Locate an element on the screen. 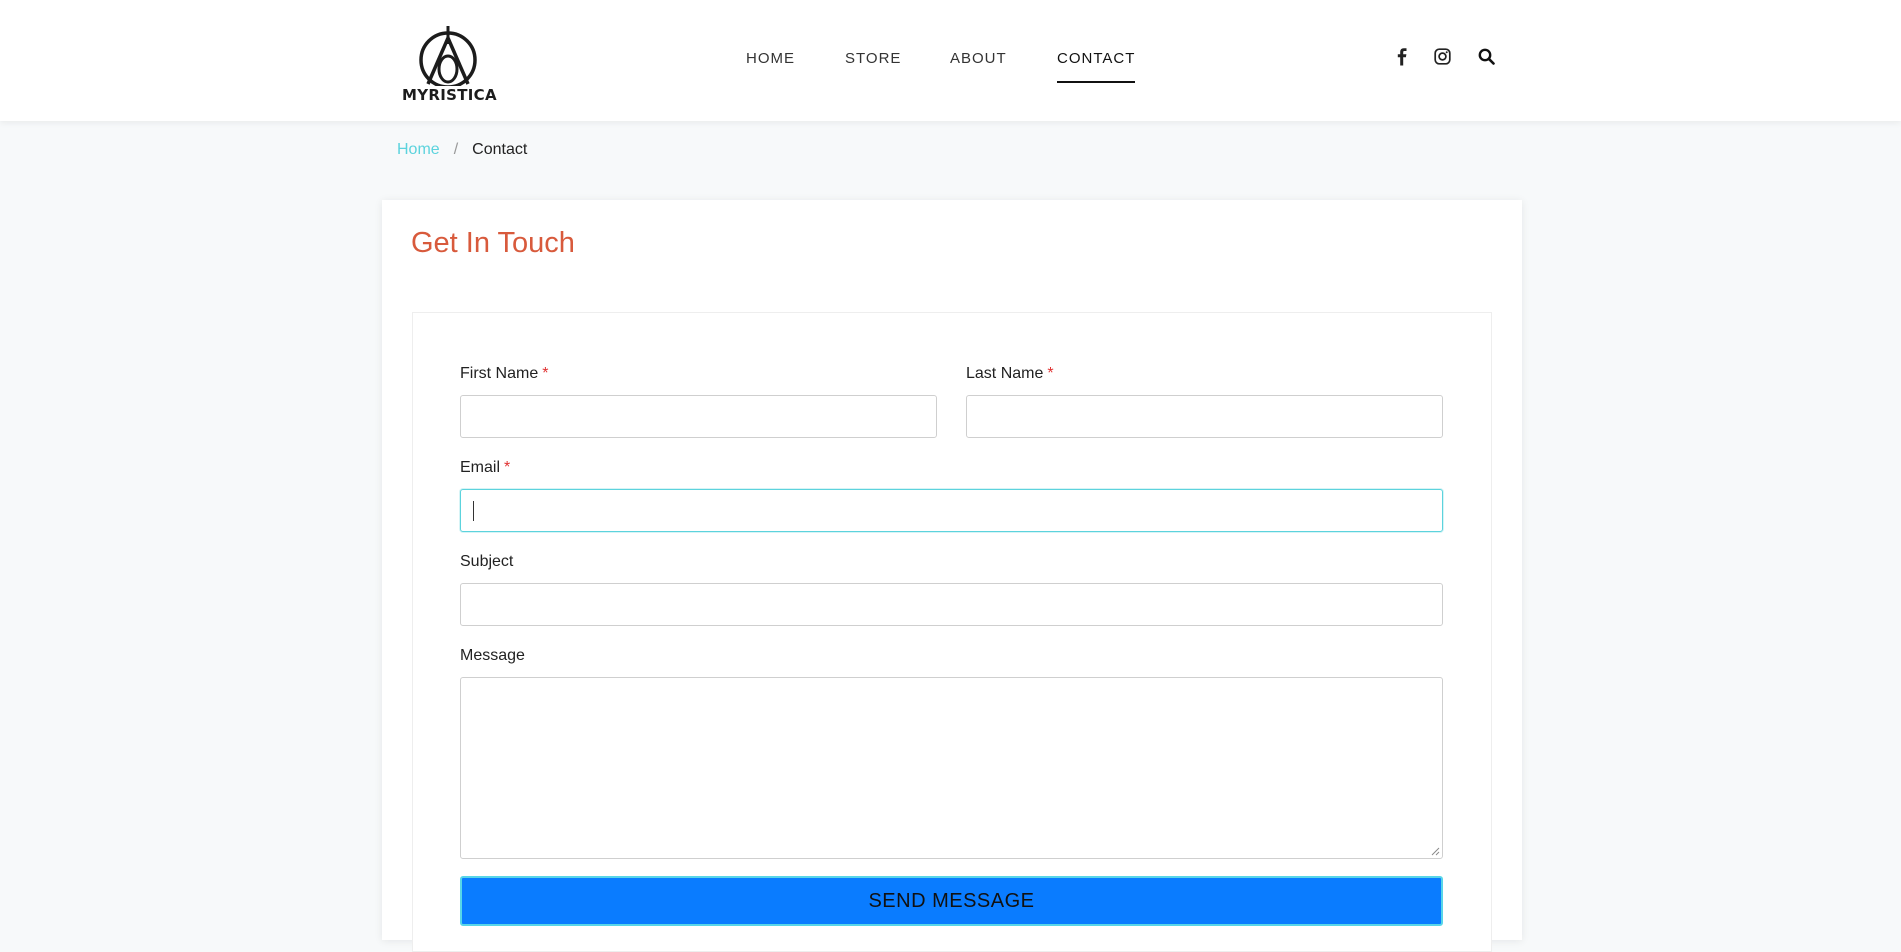 This screenshot has width=1901, height=952. message-textarea is located at coordinates (951, 768).